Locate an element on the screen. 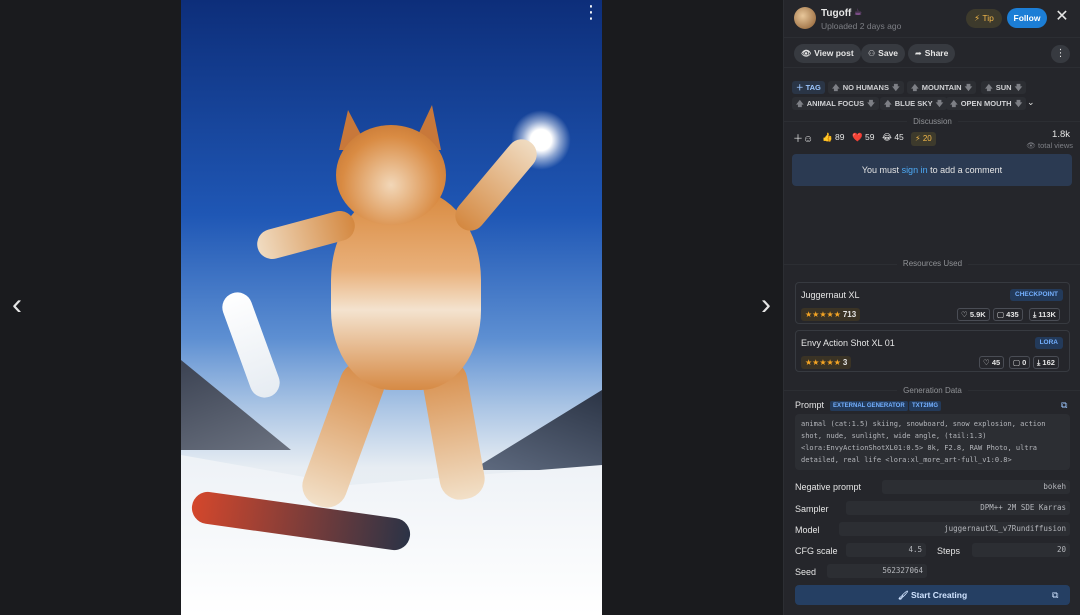 This screenshot has width=1080, height=615. resource-name: Envy Action Shot XL 01 is located at coordinates (848, 343).